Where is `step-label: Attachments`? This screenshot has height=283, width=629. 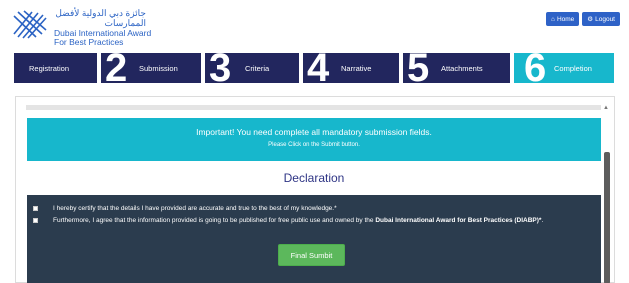 step-label: Attachments is located at coordinates (462, 68).